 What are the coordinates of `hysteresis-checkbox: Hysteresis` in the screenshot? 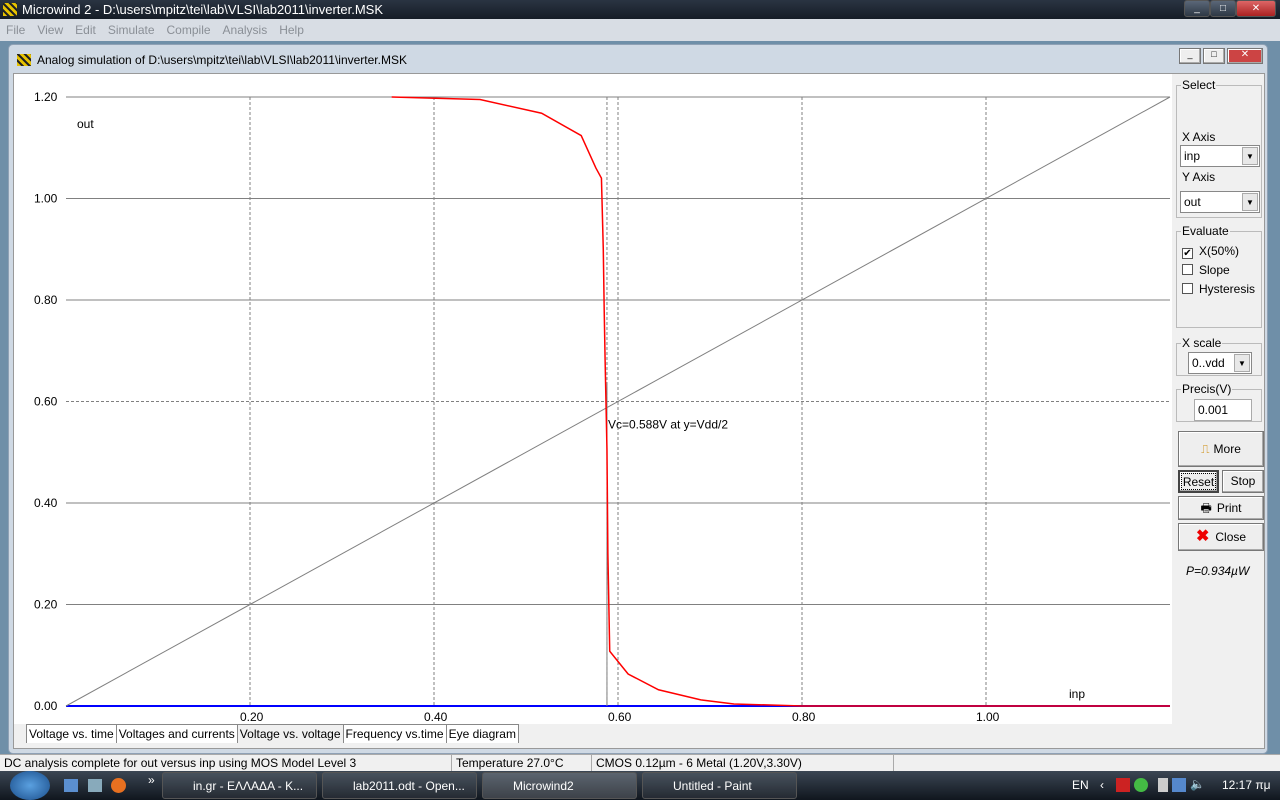 It's located at (1218, 289).